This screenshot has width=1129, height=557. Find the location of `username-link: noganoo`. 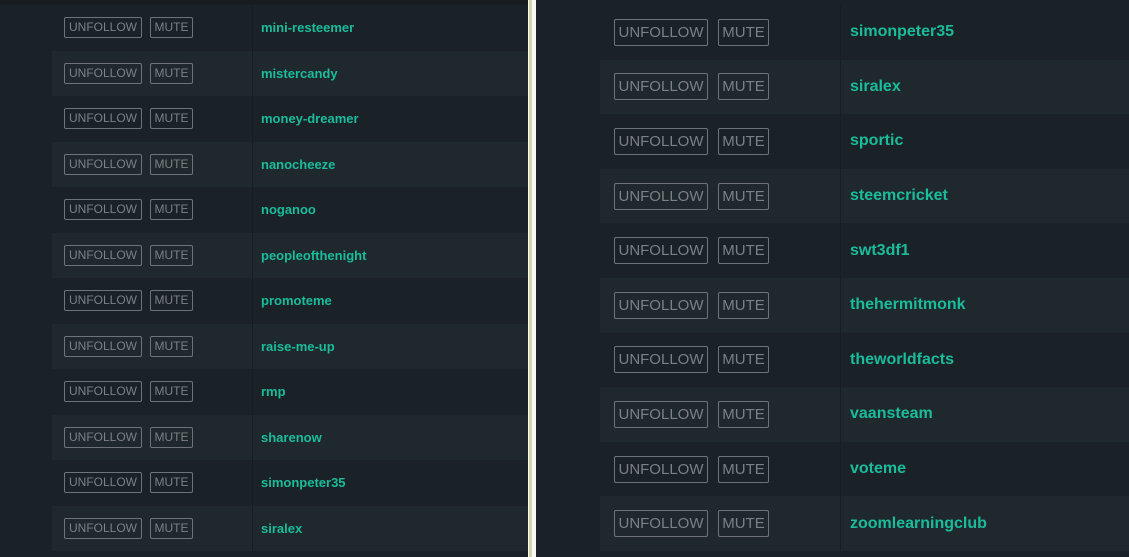

username-link: noganoo is located at coordinates (284, 209).